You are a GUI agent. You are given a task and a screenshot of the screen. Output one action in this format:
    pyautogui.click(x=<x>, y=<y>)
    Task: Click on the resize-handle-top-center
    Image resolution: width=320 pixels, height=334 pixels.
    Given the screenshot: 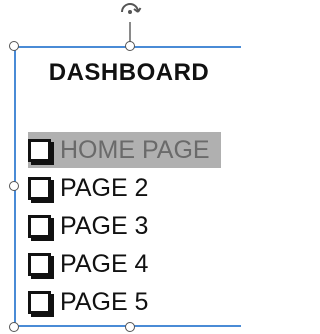 What is the action you would take?
    pyautogui.click(x=130, y=46)
    